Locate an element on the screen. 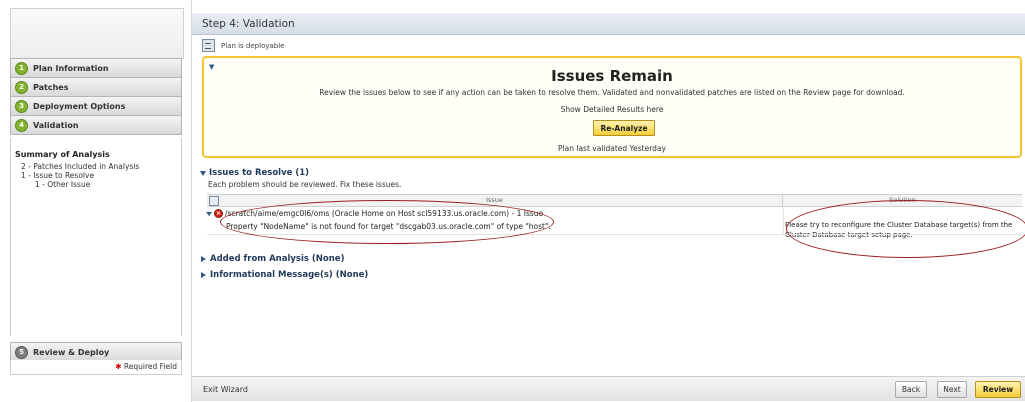 This screenshot has height=402, width=1025. added-from-analysis-header: Added from Analysis (None) is located at coordinates (272, 259).